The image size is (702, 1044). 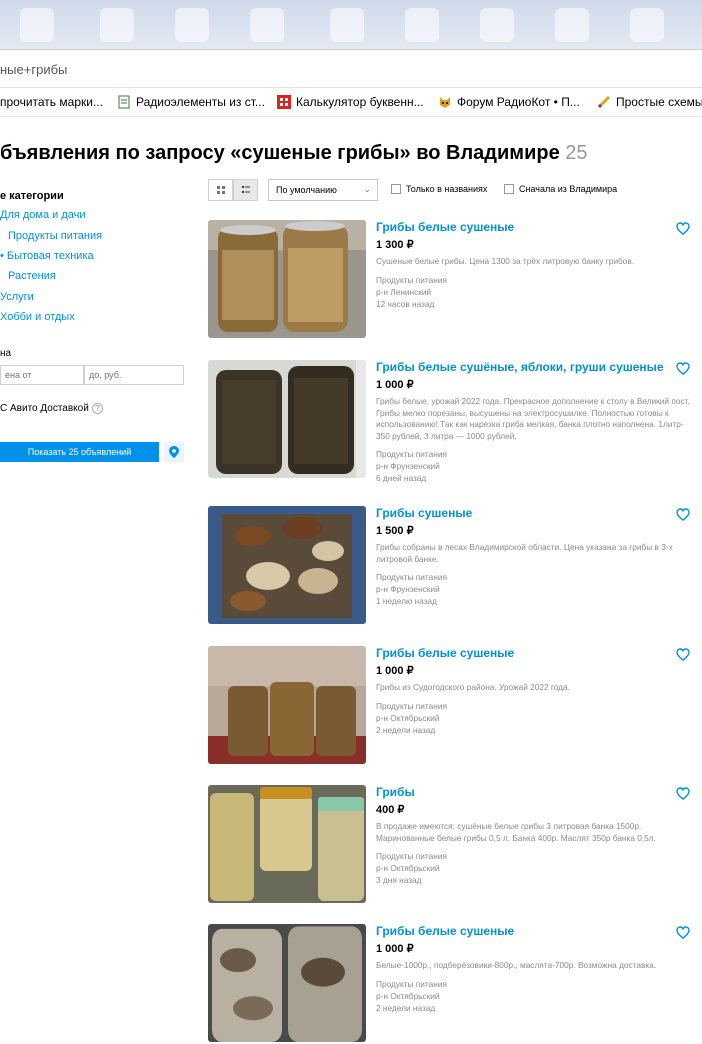 What do you see at coordinates (97, 408) in the screenshot?
I see `help-icon: ?` at bounding box center [97, 408].